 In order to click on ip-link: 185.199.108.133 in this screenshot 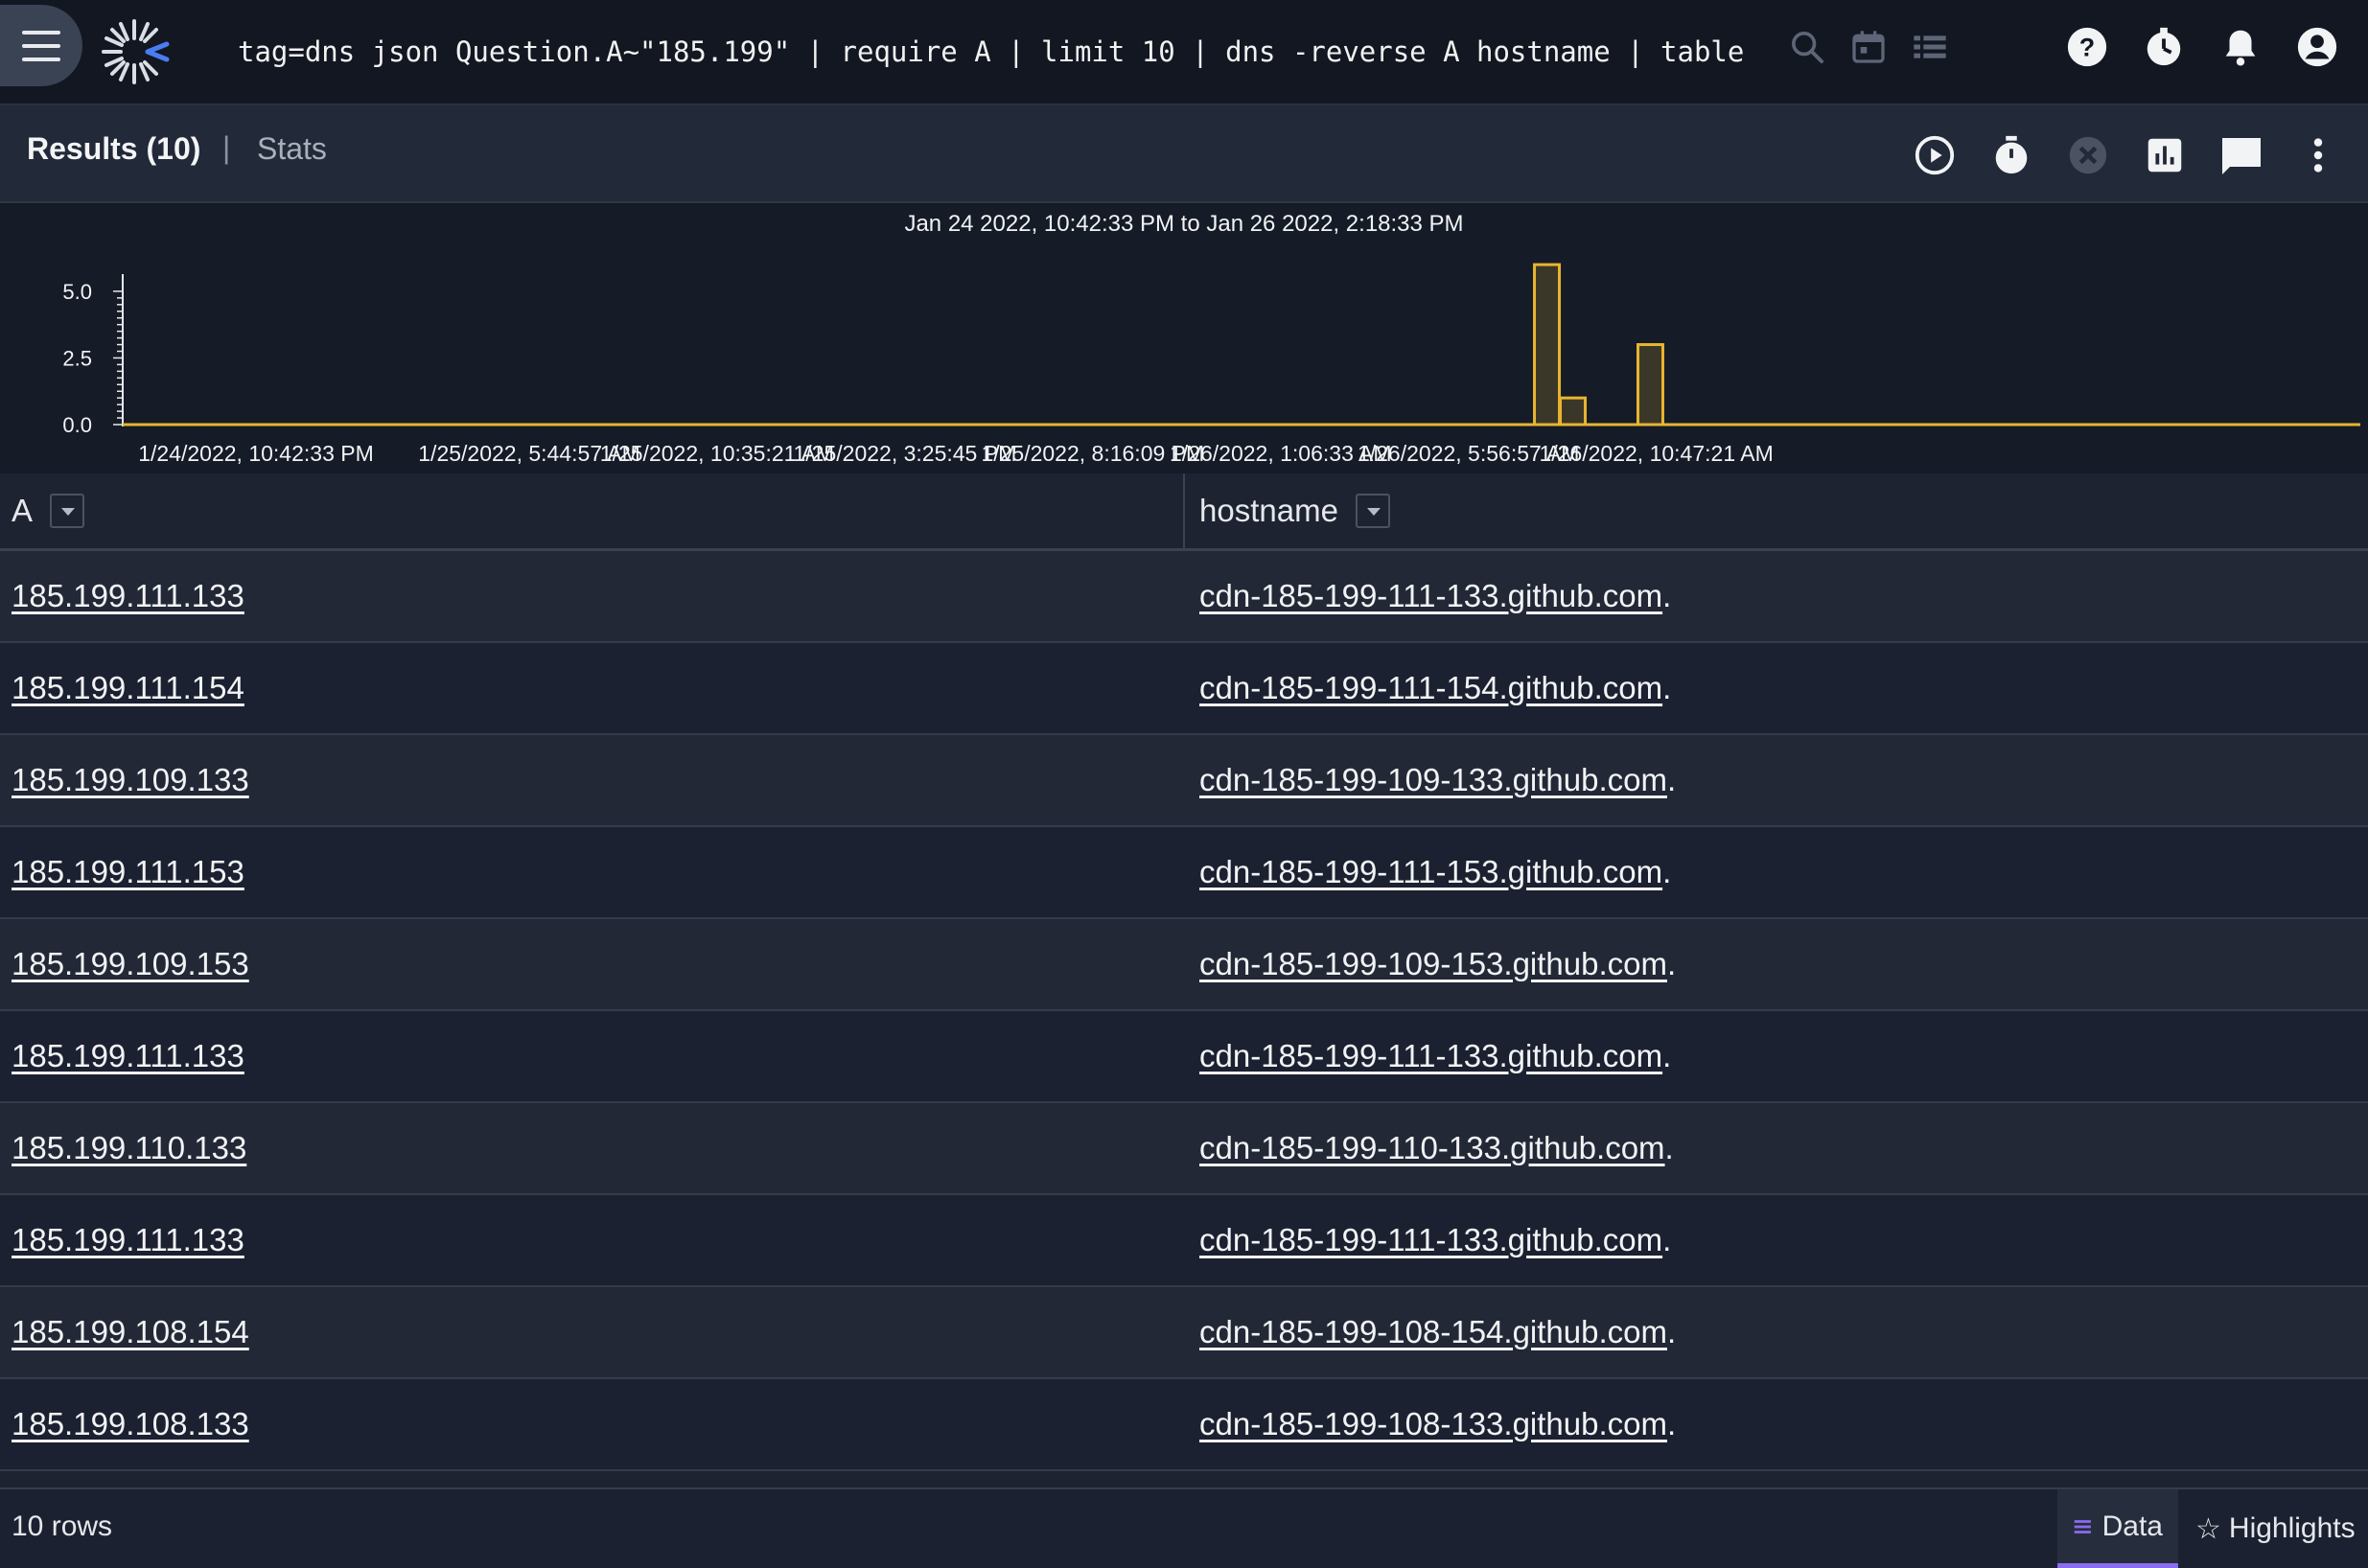, I will do `click(130, 1424)`.